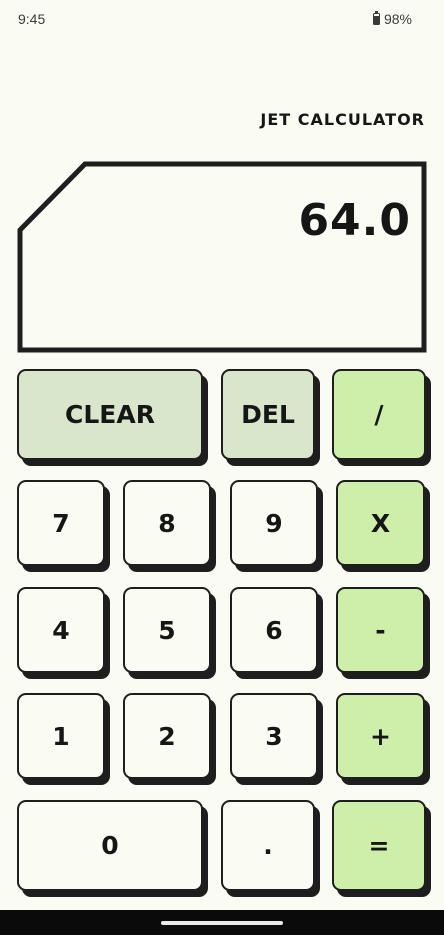  What do you see at coordinates (167, 523) in the screenshot?
I see `digit-8-button: 8` at bounding box center [167, 523].